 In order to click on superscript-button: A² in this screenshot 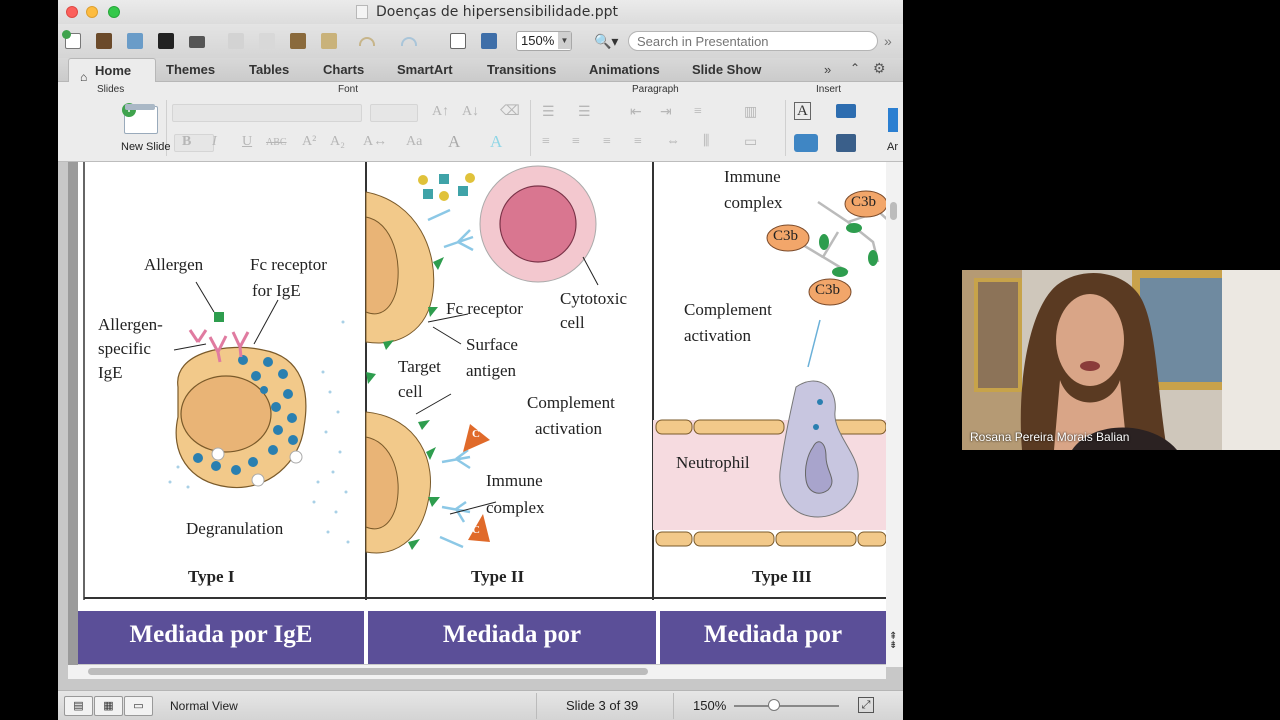, I will do `click(309, 142)`.